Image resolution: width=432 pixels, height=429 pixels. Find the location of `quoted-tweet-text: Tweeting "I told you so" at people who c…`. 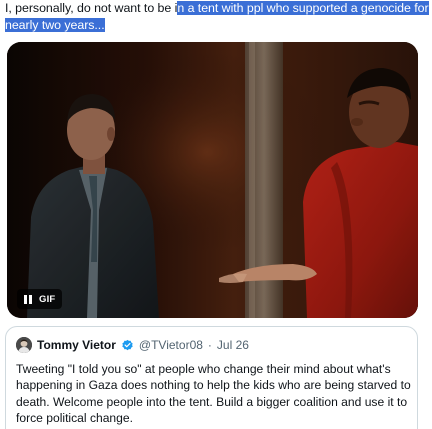

quoted-tweet-text: Tweeting "I told you so" at people who c… is located at coordinates (213, 394).